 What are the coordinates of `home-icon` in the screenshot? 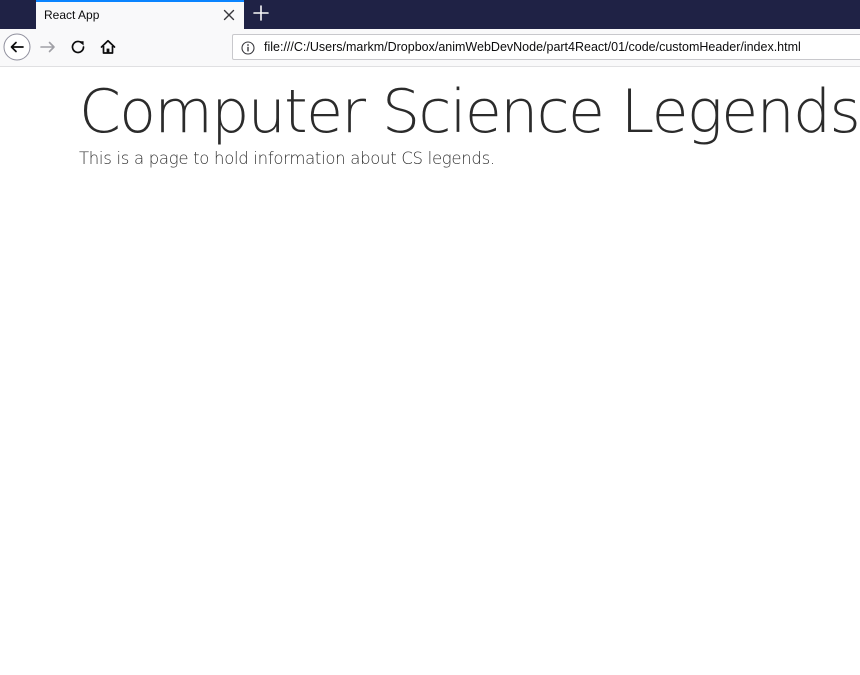 It's located at (108, 47).